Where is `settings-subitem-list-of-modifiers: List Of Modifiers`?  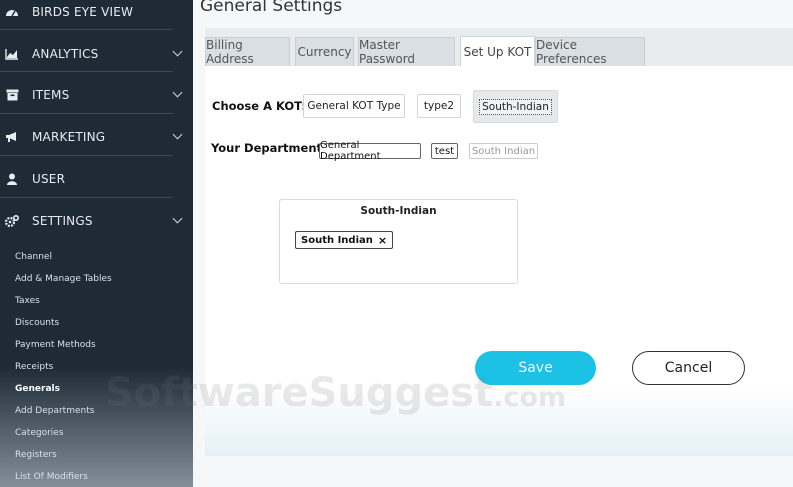
settings-subitem-list-of-modifiers: List Of Modifiers is located at coordinates (51, 477).